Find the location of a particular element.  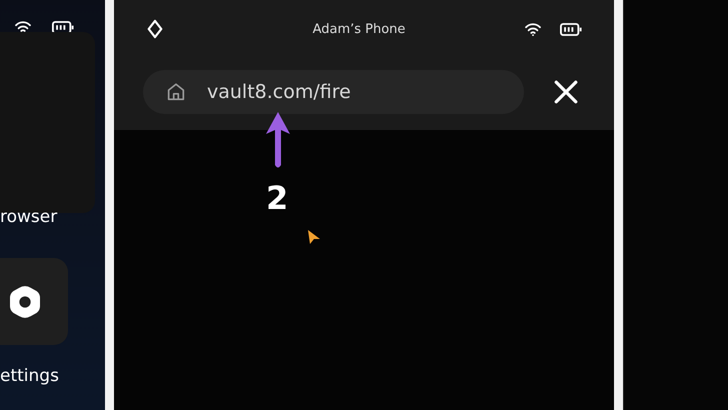

device-name: Adam’s Phone is located at coordinates (359, 29).